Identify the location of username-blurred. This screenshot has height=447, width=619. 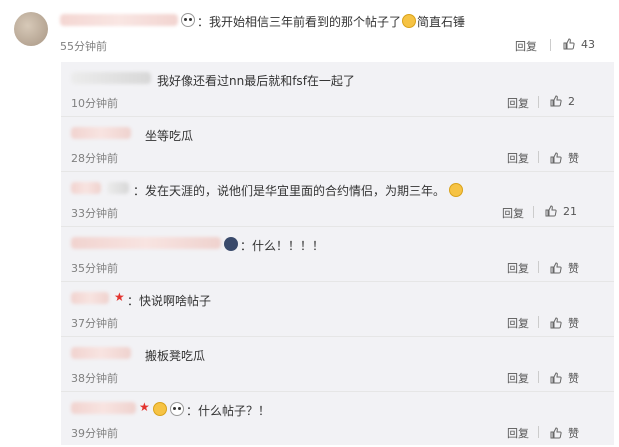
(119, 20).